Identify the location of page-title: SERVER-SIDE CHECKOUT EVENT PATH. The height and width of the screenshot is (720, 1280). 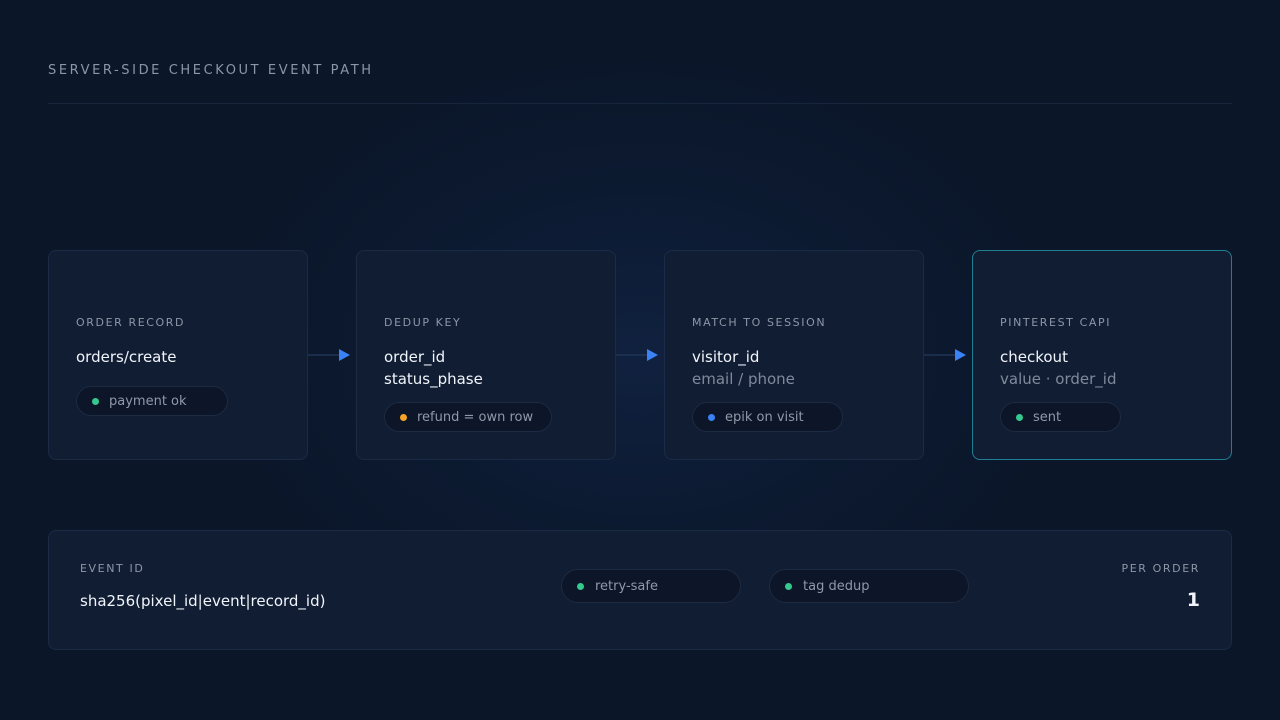
(211, 70).